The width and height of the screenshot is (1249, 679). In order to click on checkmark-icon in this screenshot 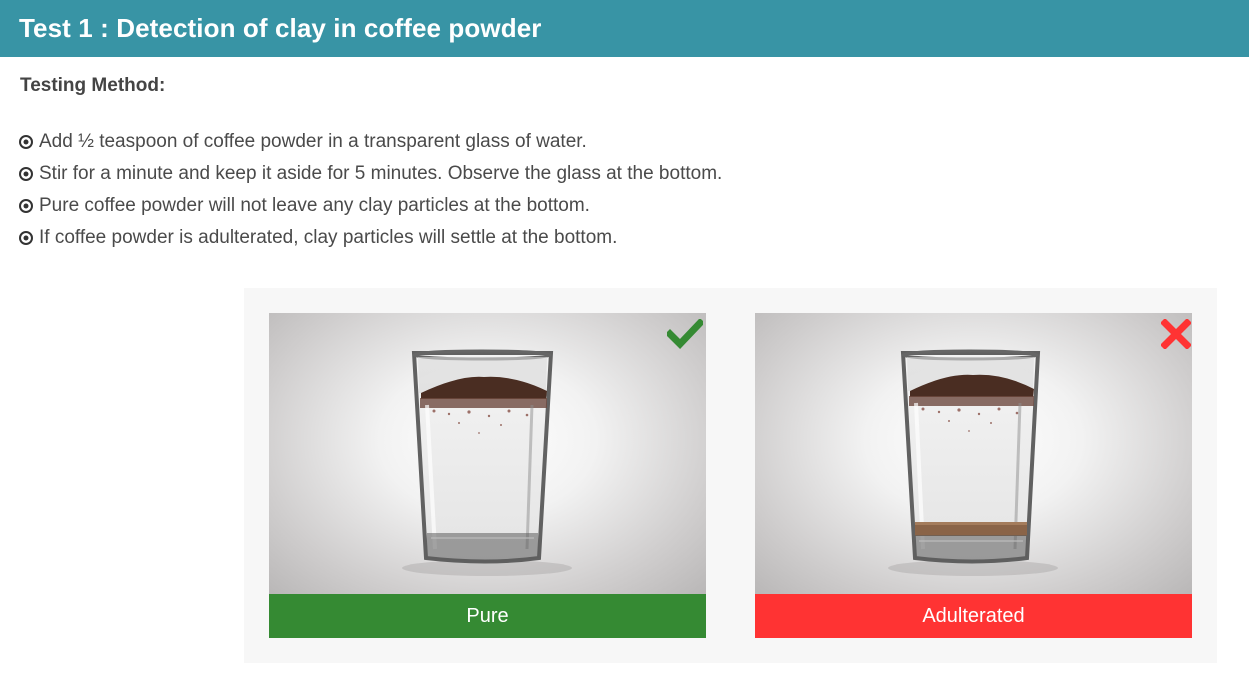, I will do `click(685, 334)`.